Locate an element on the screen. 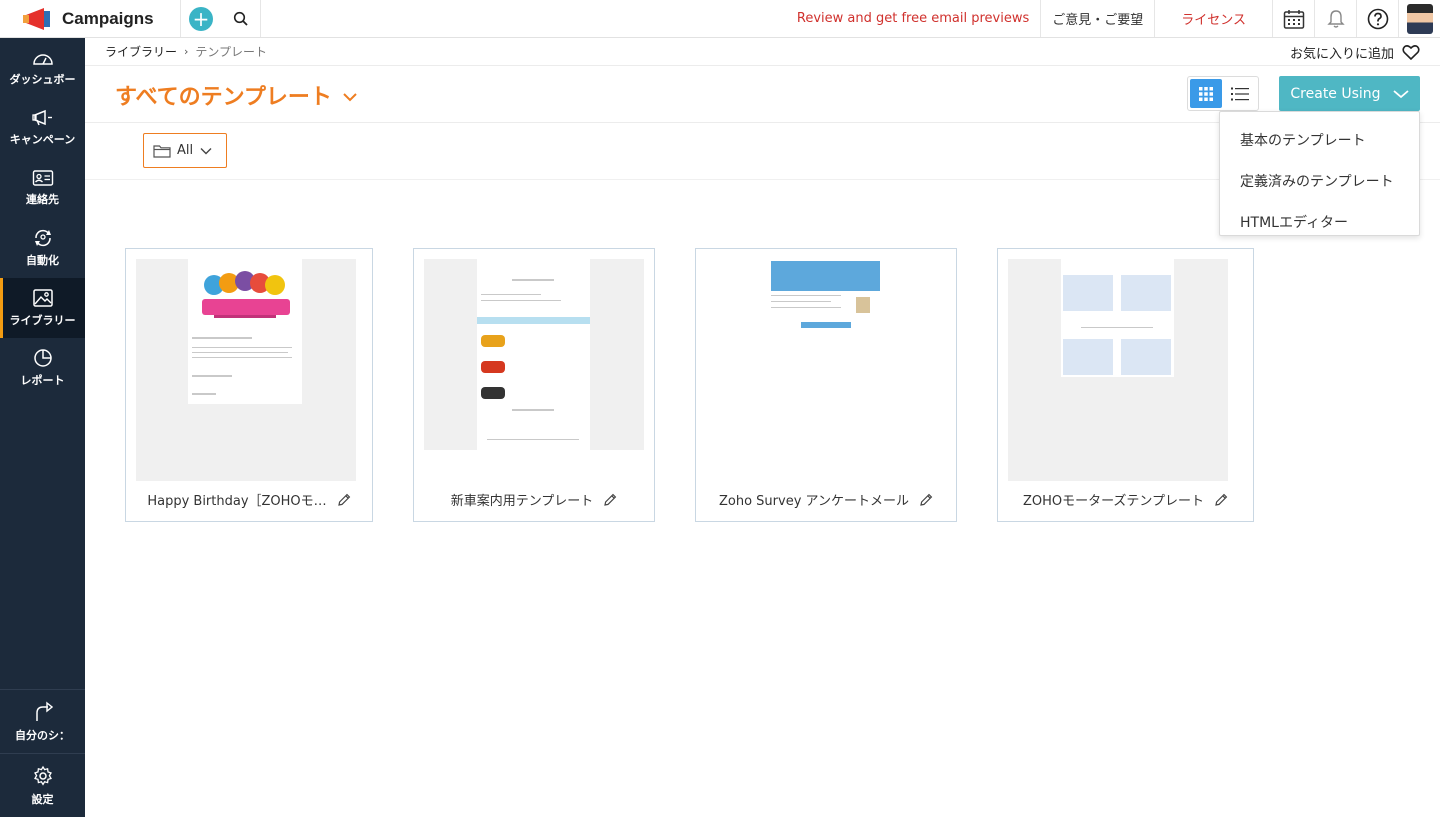 The image size is (1440, 817). search-button is located at coordinates (241, 18).